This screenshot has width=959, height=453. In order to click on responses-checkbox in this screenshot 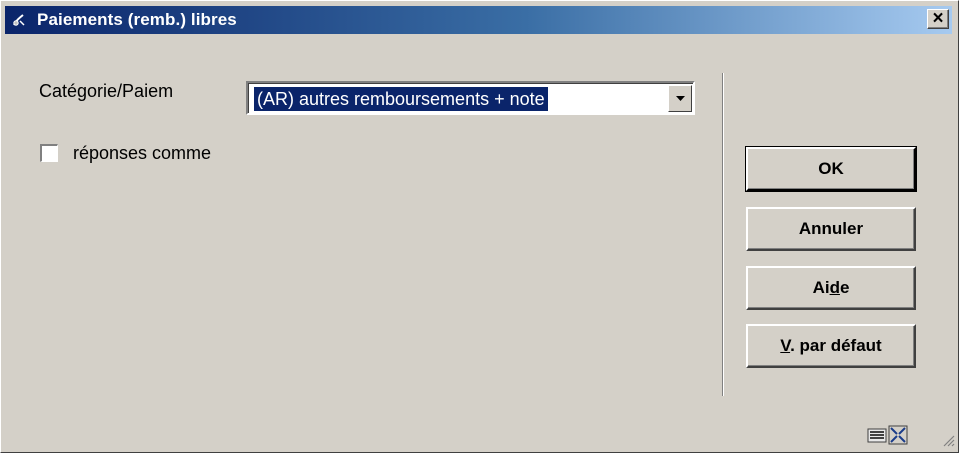, I will do `click(49, 153)`.